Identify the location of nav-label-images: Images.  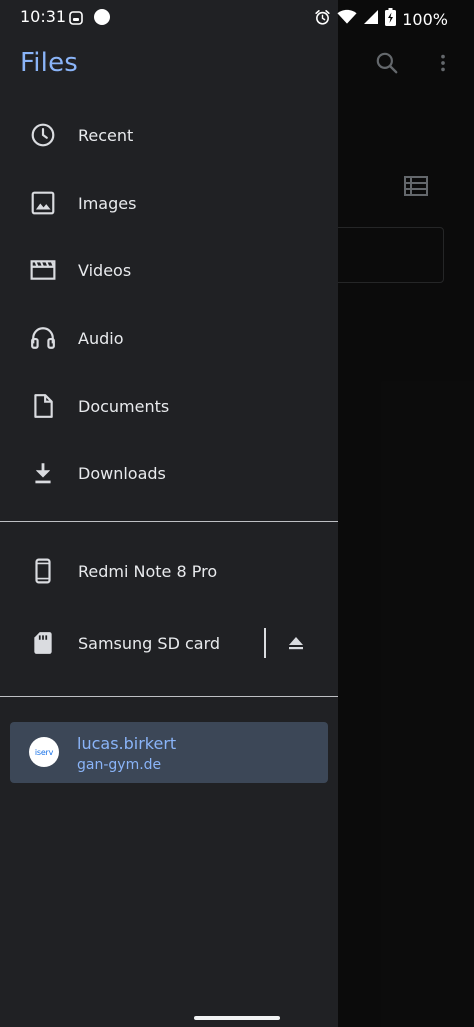
(107, 203).